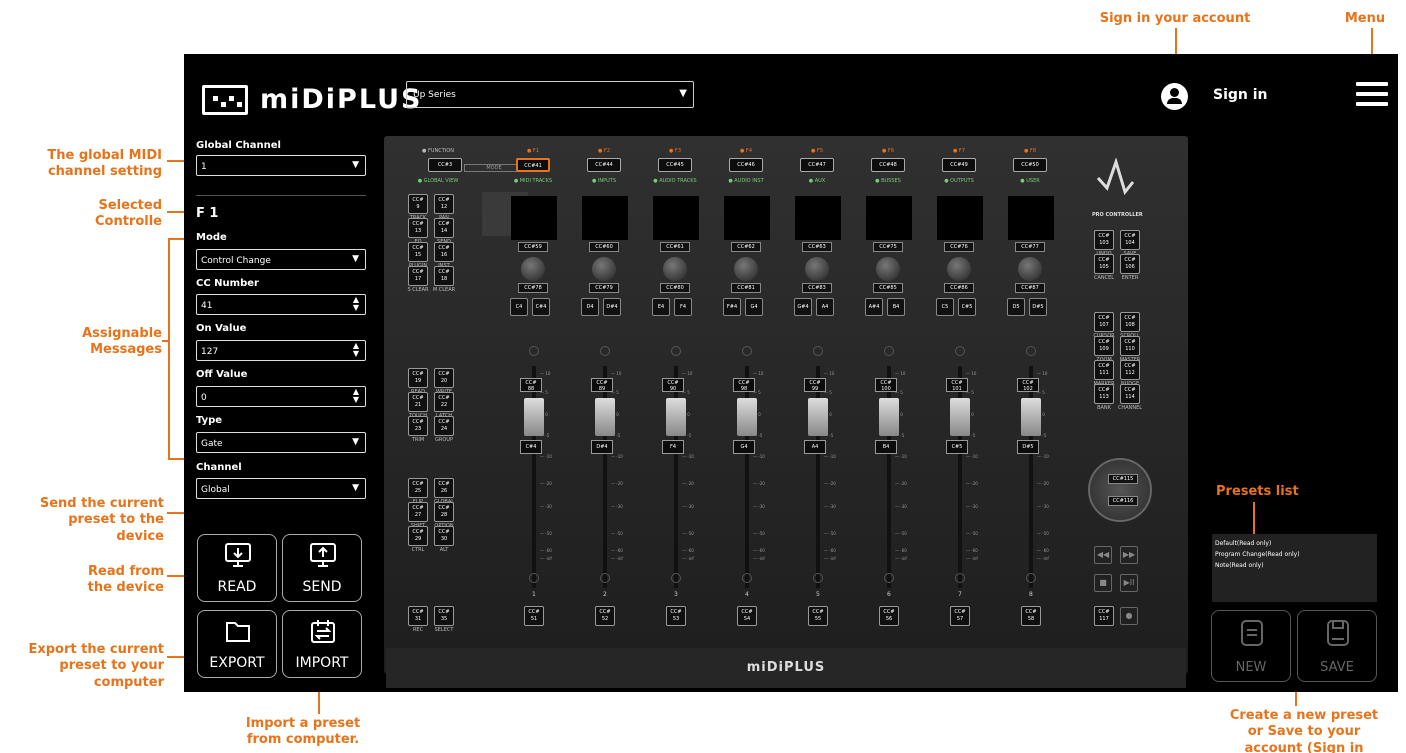  What do you see at coordinates (281, 488) in the screenshot?
I see `channel-select: Global ▼` at bounding box center [281, 488].